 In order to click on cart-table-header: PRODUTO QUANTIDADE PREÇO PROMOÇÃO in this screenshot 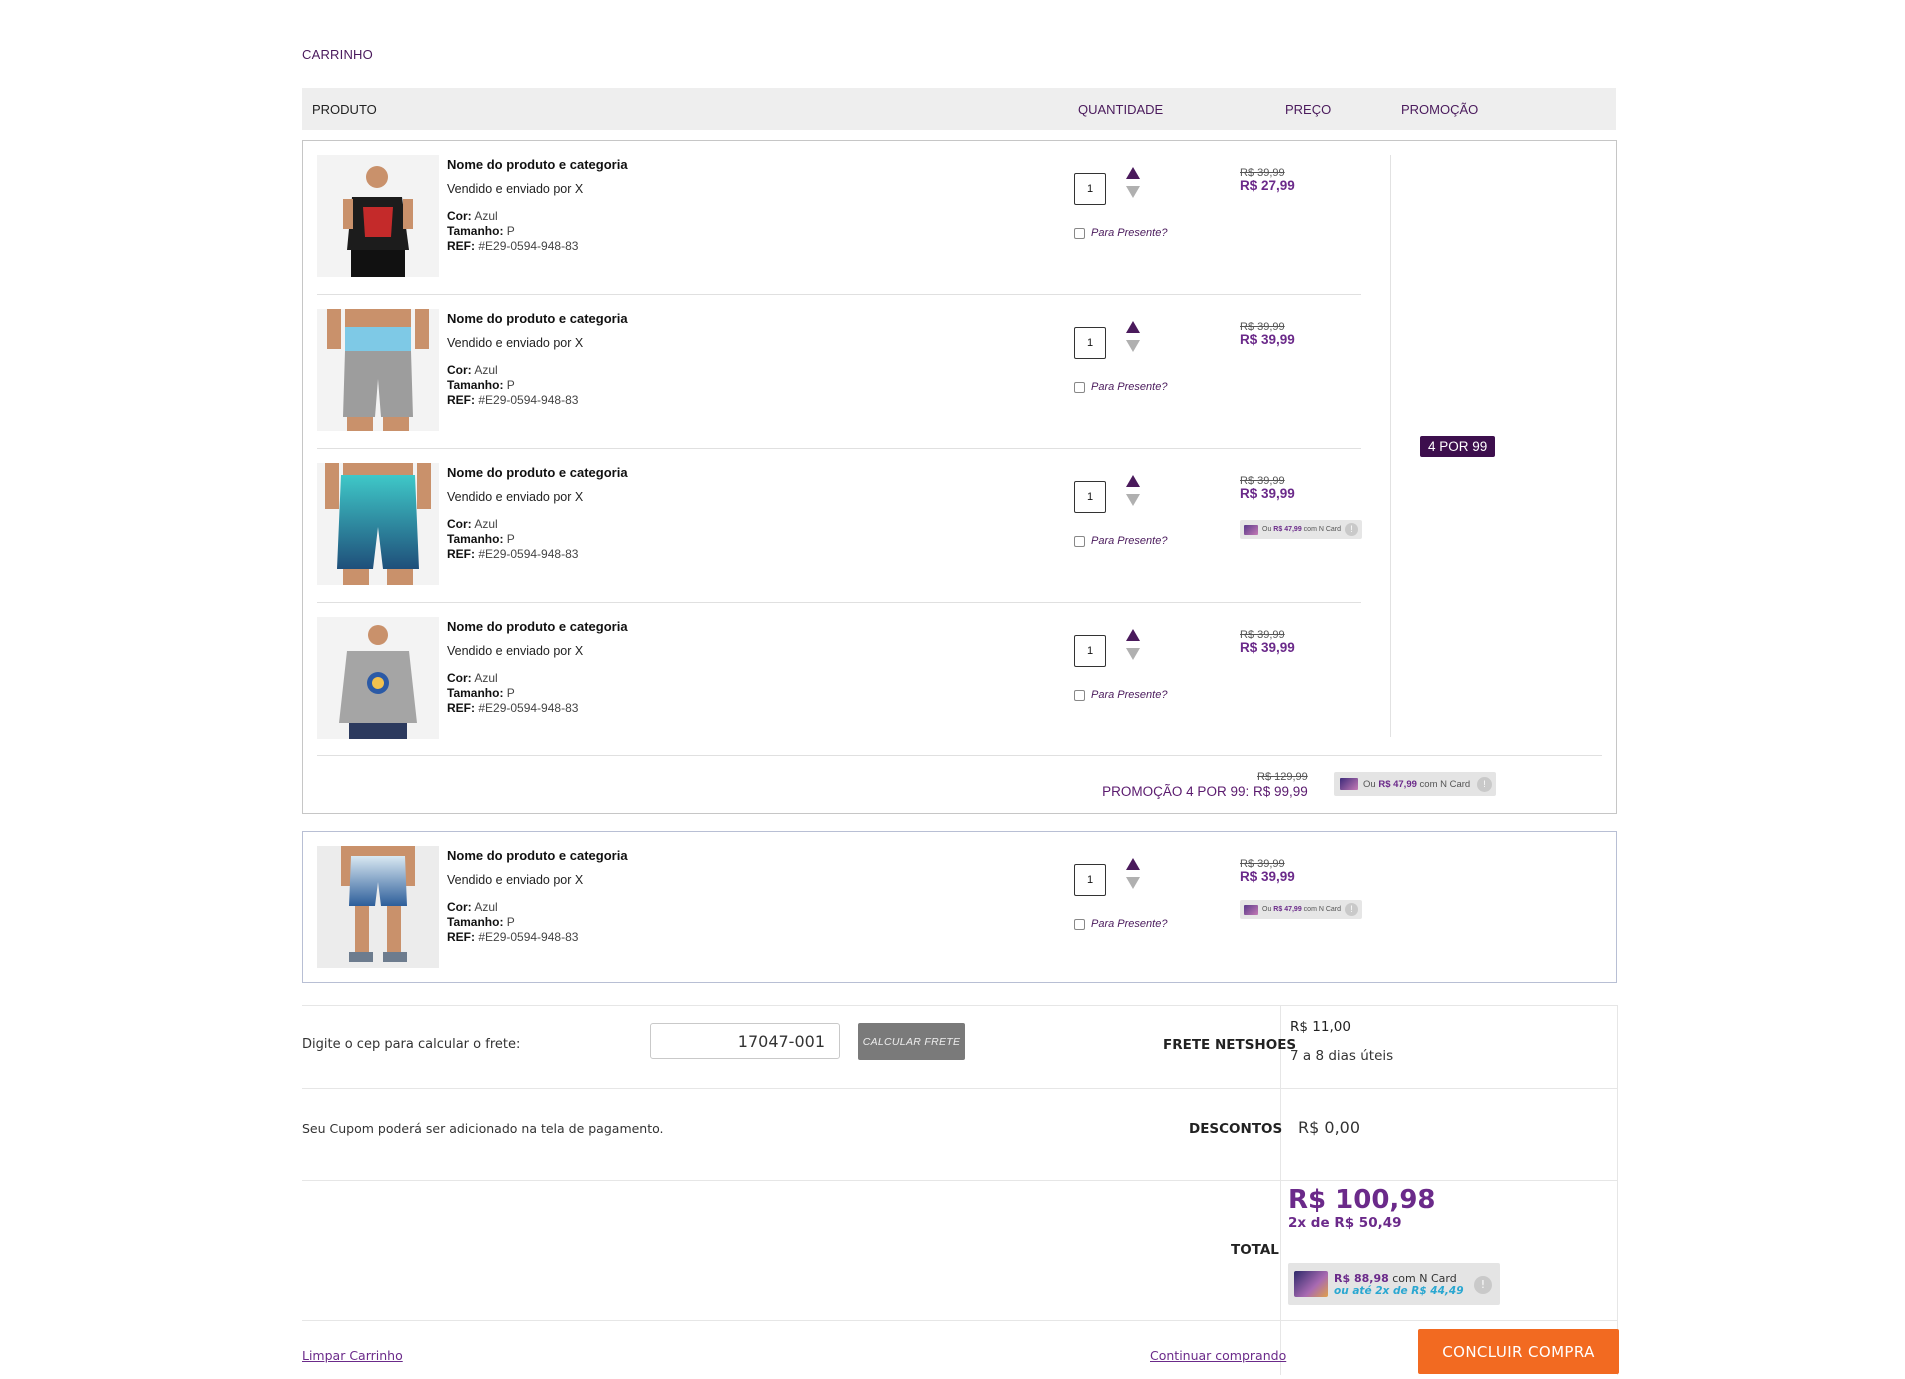, I will do `click(959, 109)`.